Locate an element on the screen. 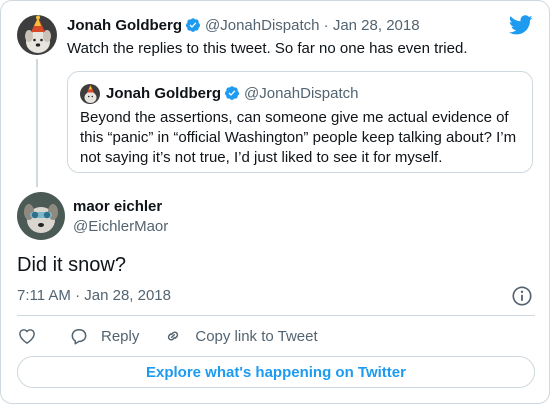  quoted-author-name: Jonah Goldberg is located at coordinates (164, 93).